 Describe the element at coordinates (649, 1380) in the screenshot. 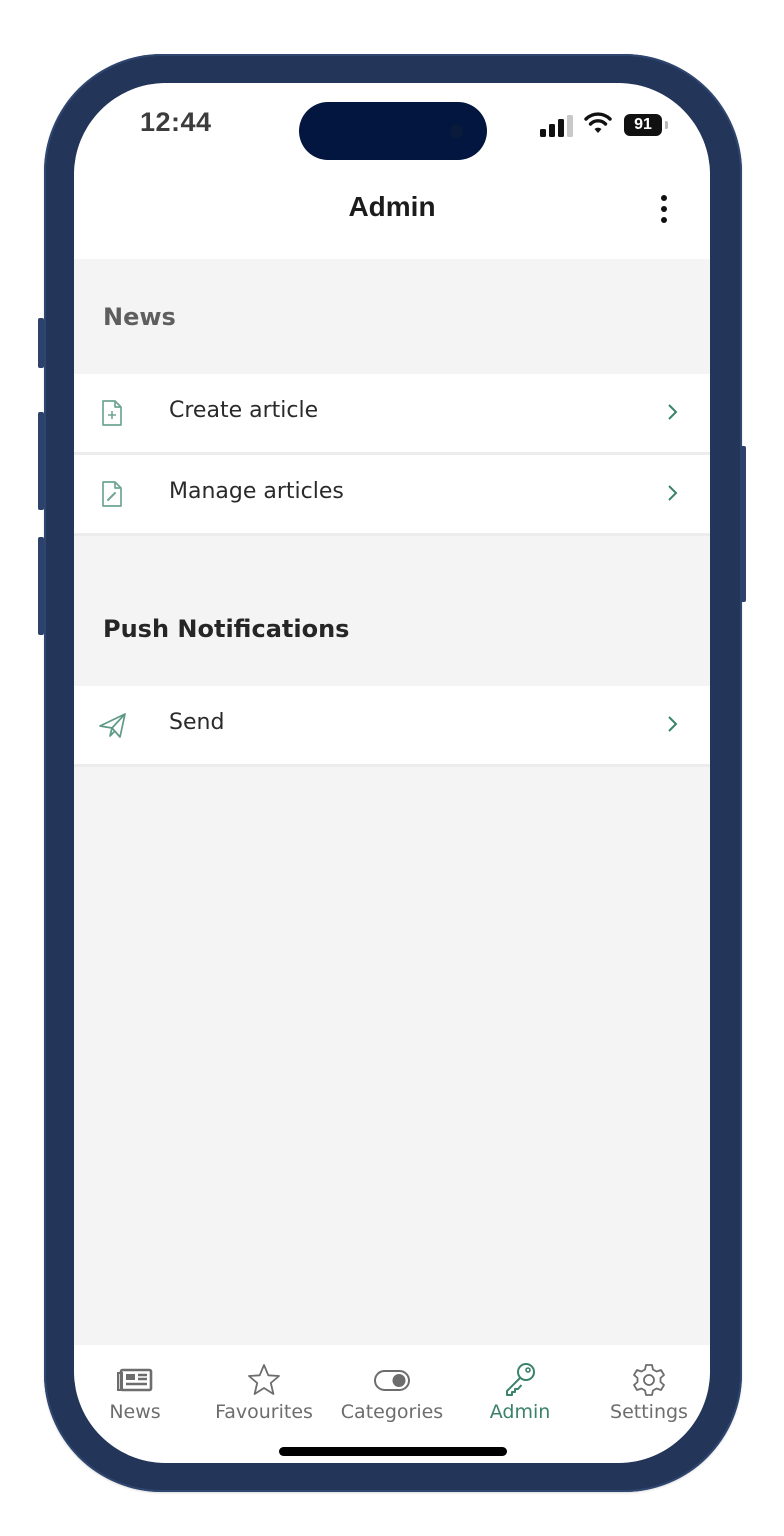

I see `gear-icon` at that location.